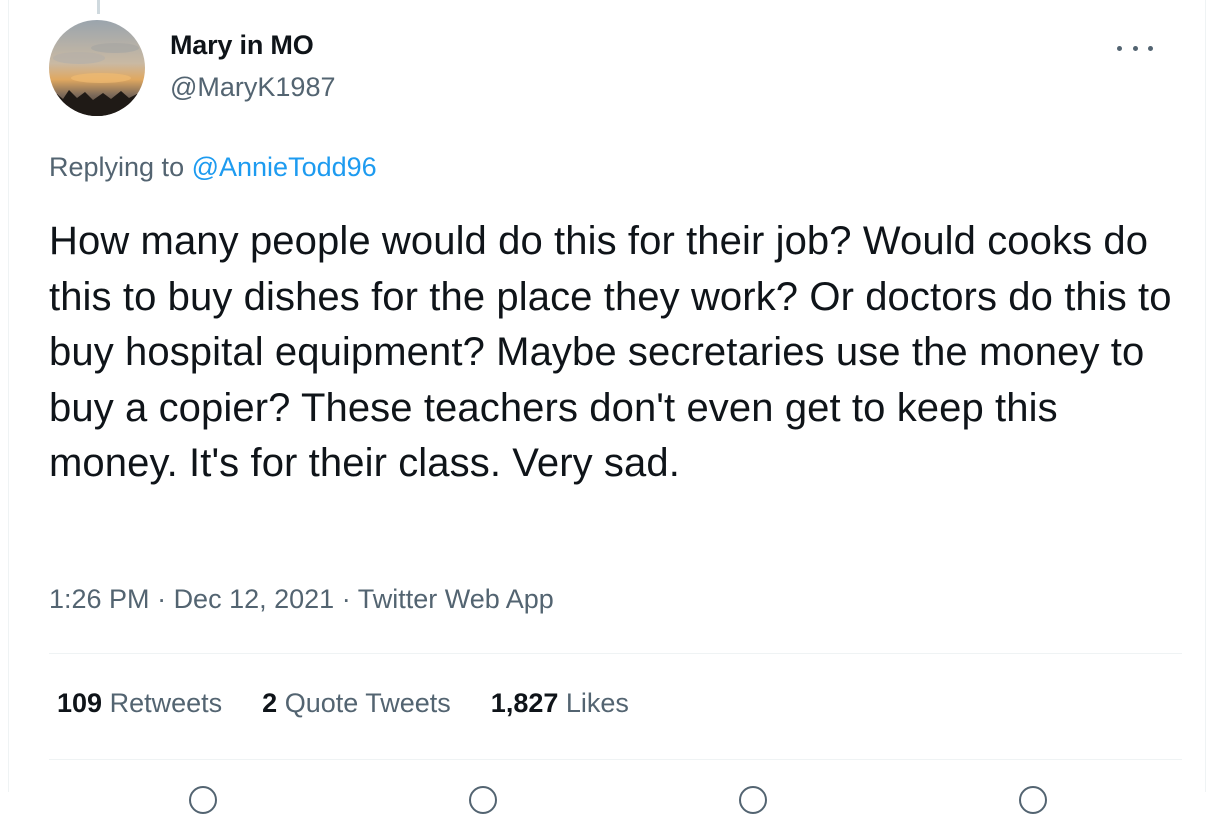  I want to click on tweet-metadata: 1:26 PM · Dec 12, 2021 · Twitter Web App, so click(301, 599).